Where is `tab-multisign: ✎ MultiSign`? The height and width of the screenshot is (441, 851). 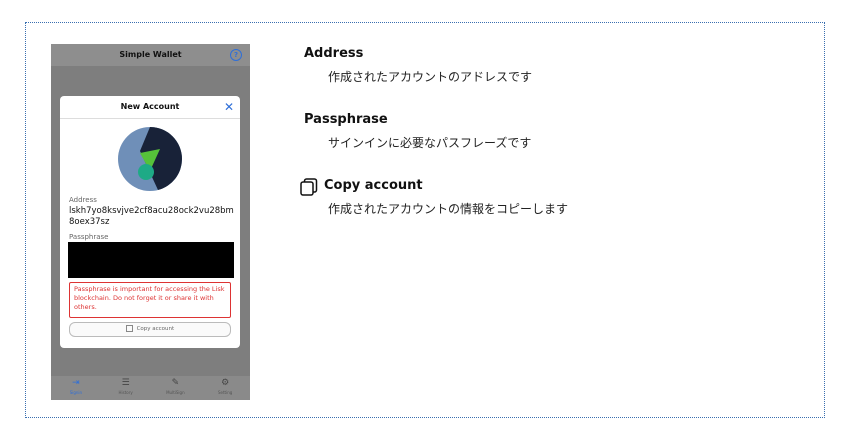 tab-multisign: ✎ MultiSign is located at coordinates (176, 388).